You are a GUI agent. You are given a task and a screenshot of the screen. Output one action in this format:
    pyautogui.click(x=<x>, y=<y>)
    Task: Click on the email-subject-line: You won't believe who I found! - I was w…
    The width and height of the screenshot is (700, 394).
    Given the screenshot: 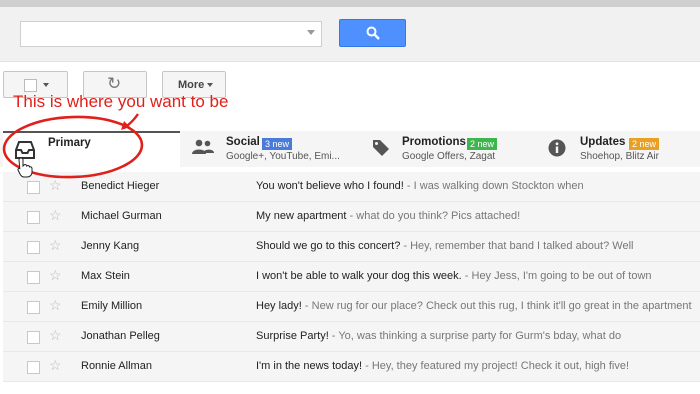 What is the action you would take?
    pyautogui.click(x=478, y=186)
    